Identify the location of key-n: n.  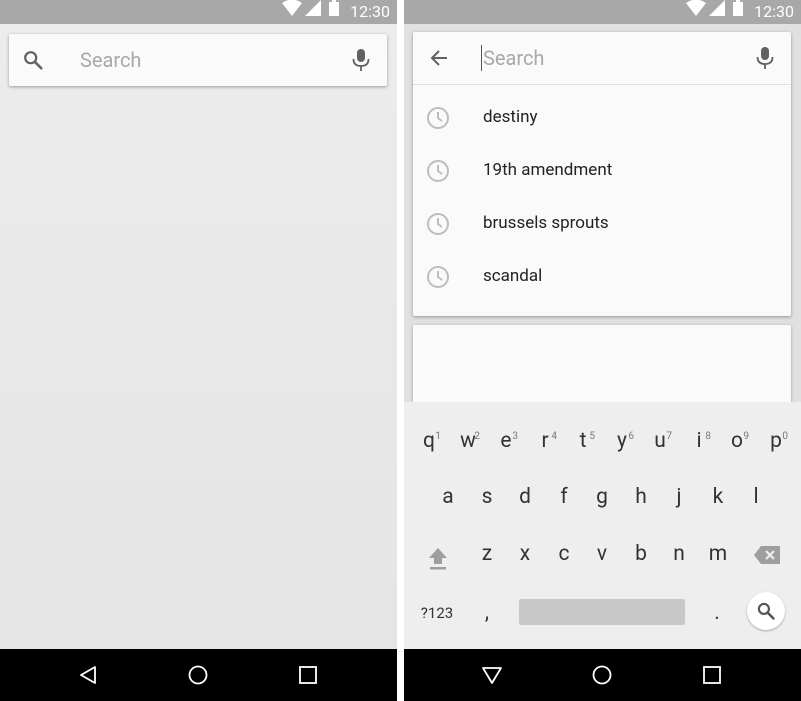
(679, 553).